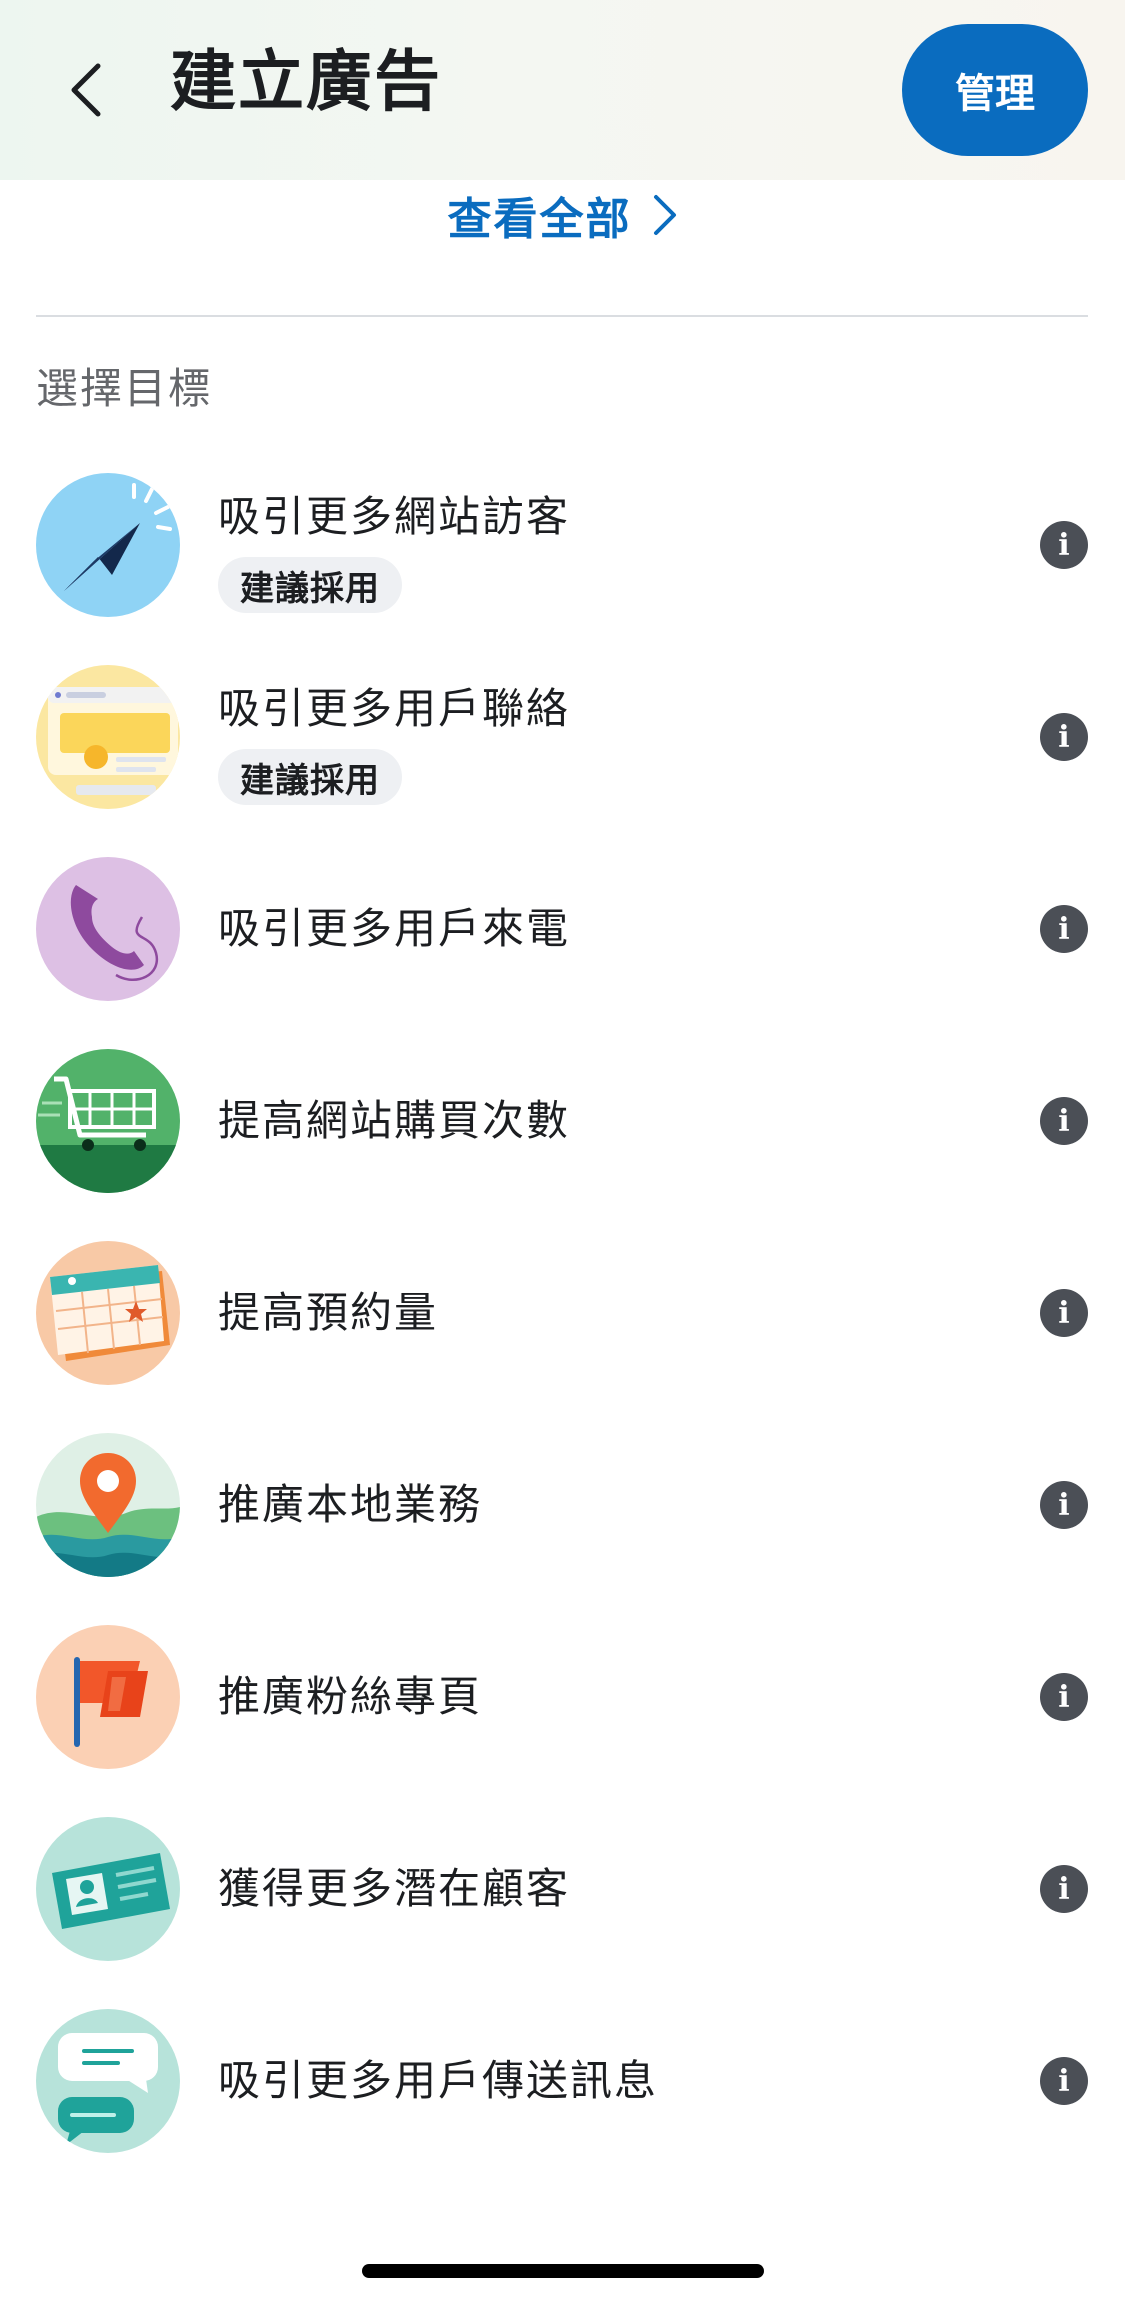  What do you see at coordinates (108, 1697) in the screenshot?
I see `flag-icon` at bounding box center [108, 1697].